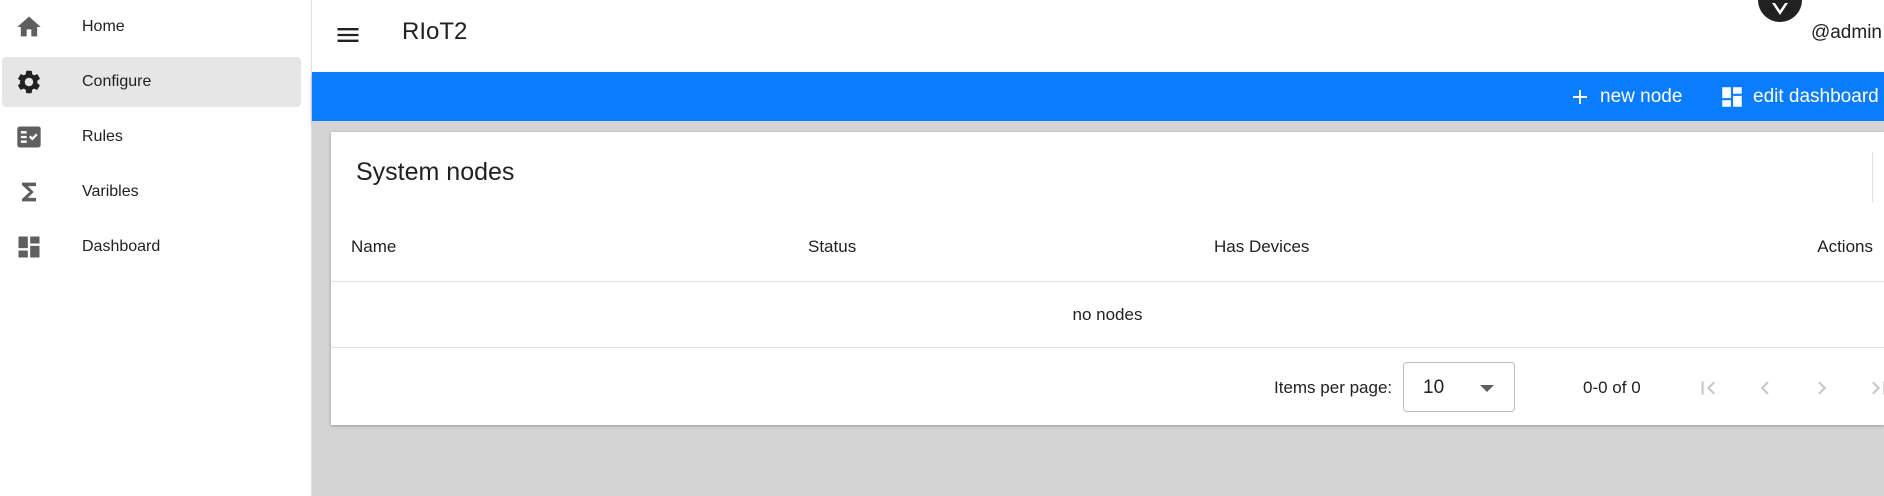 The width and height of the screenshot is (1884, 496). I want to click on sidebar-item-label: Configure, so click(117, 81).